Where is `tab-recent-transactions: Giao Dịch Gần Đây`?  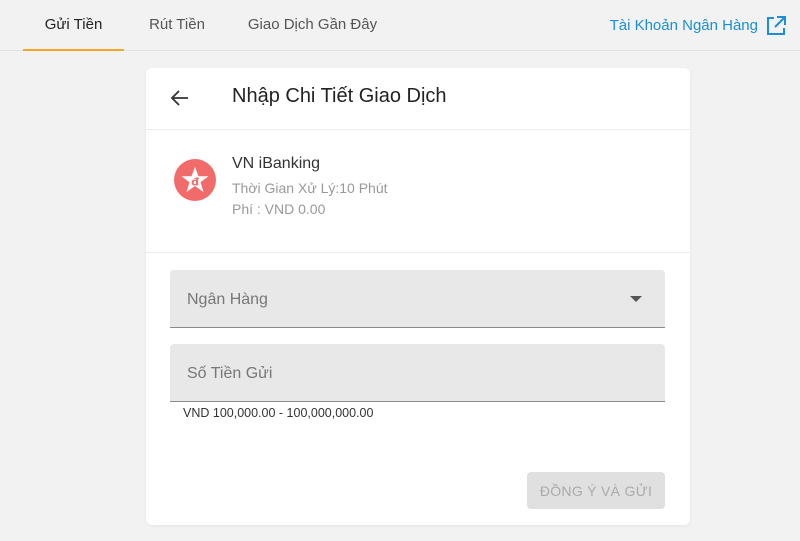 tab-recent-transactions: Giao Dịch Gần Đây is located at coordinates (312, 25).